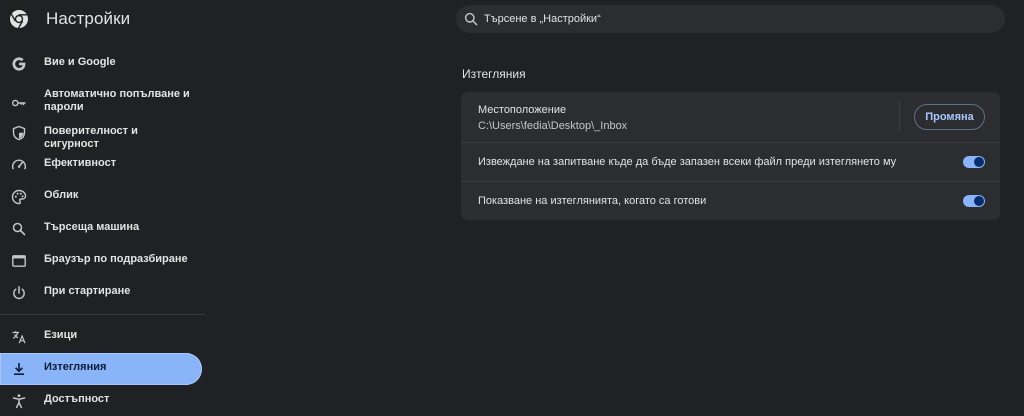 The image size is (1024, 416). Describe the element at coordinates (61, 335) in the screenshot. I see `sidebar-item-label: Езици` at that location.